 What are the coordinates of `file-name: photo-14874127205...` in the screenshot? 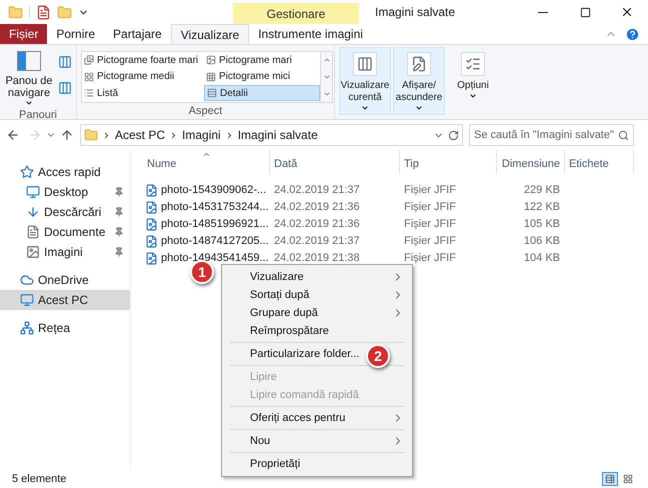 It's located at (215, 242).